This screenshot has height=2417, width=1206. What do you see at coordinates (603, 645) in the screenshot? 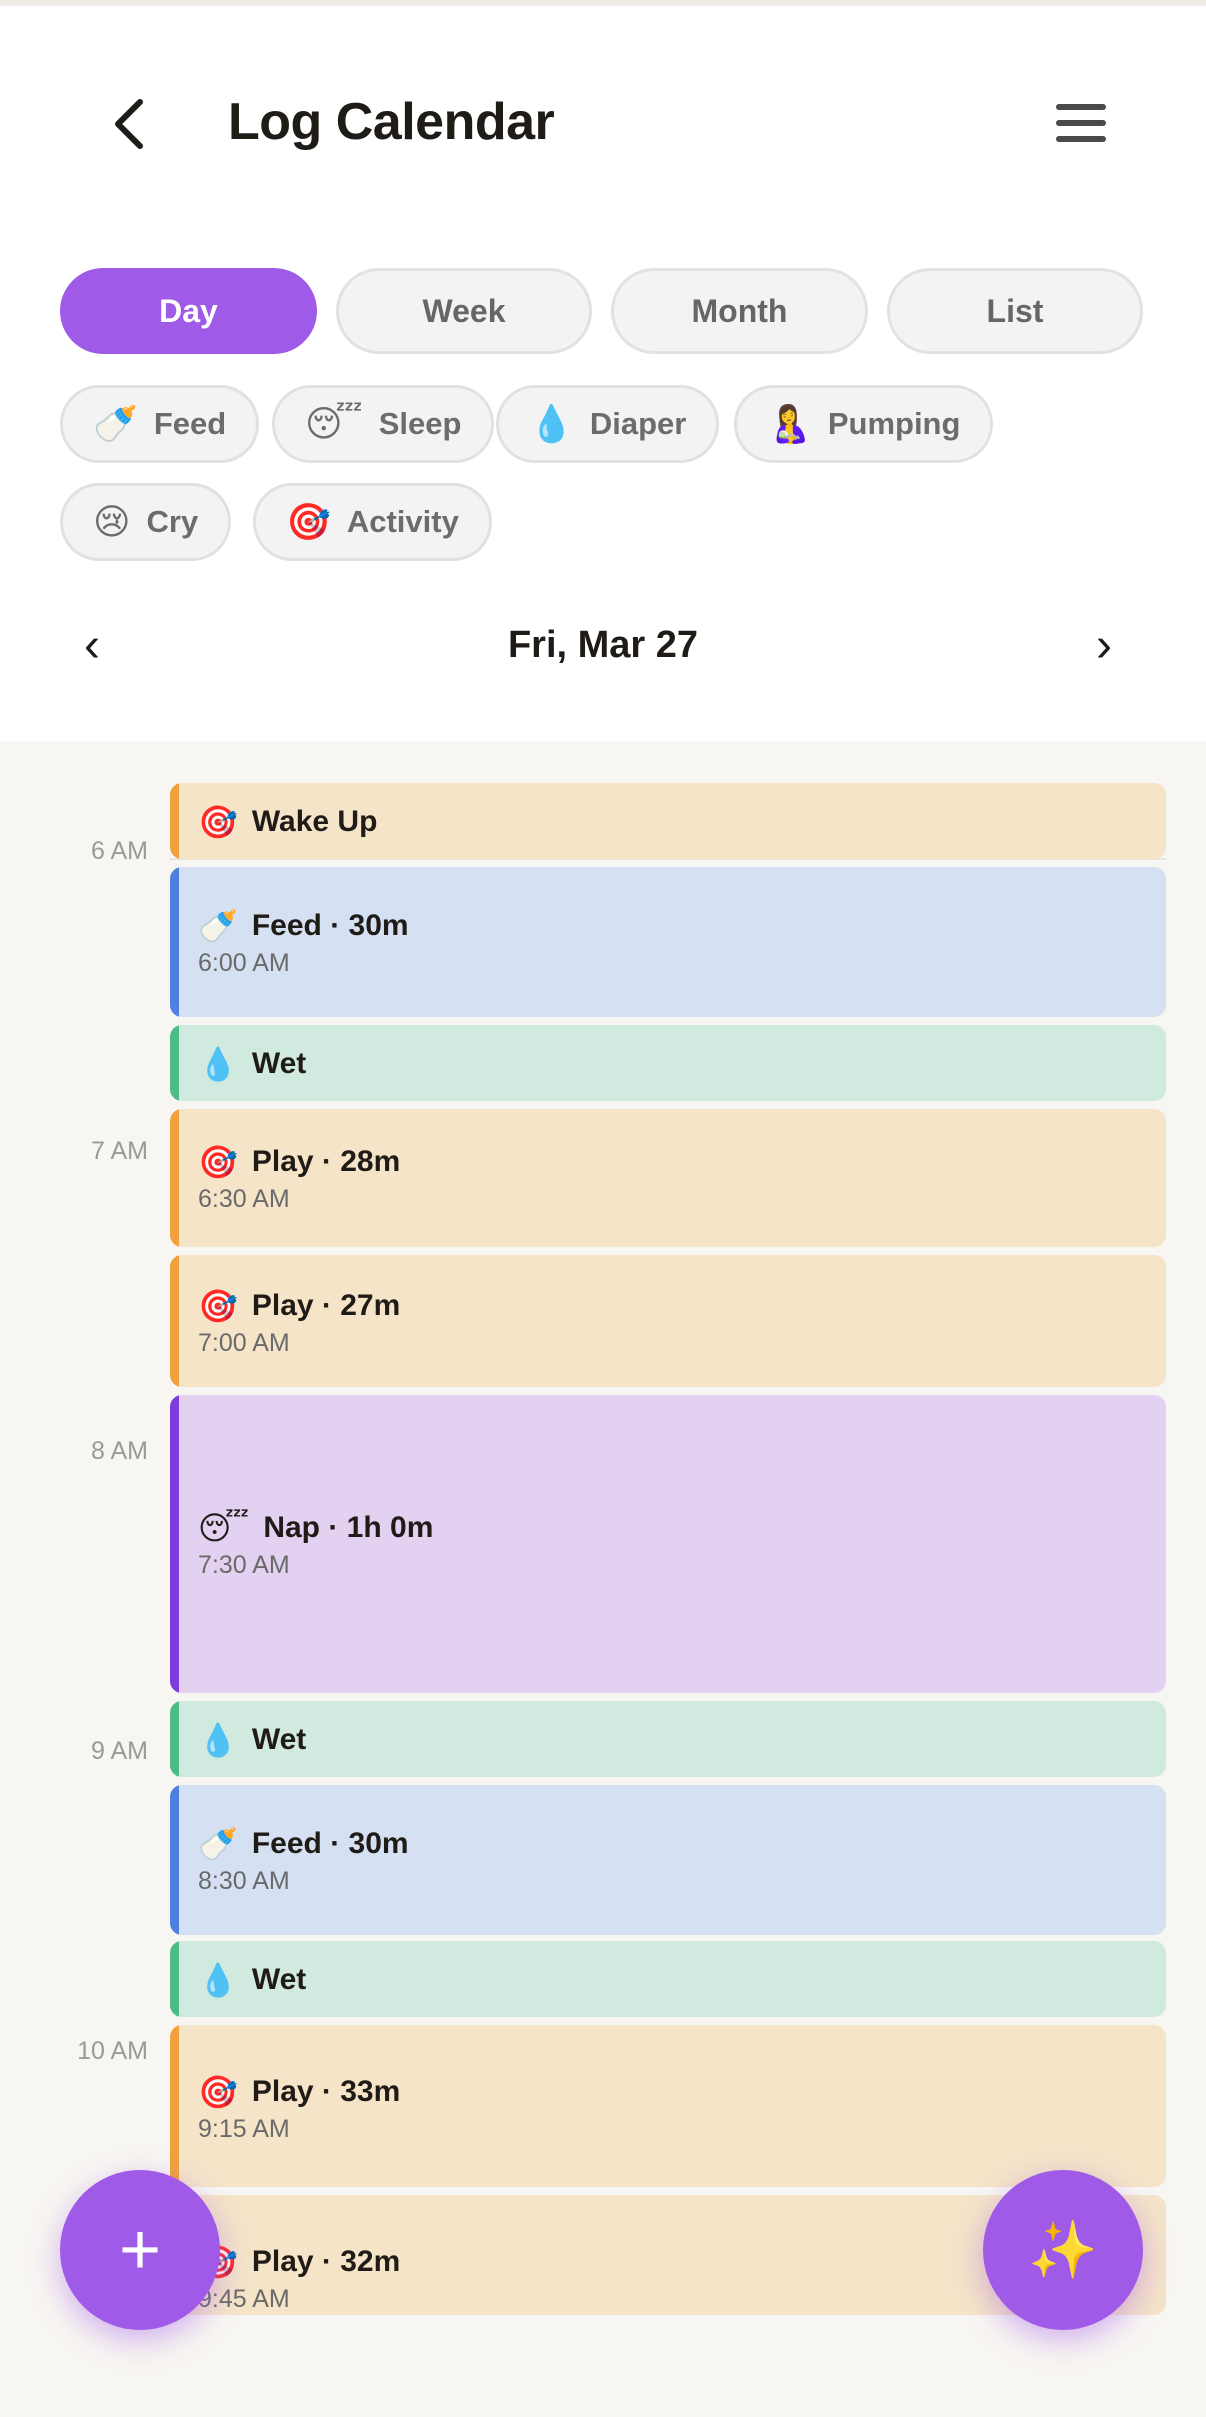
I see `current-date: Fri, Mar 27` at bounding box center [603, 645].